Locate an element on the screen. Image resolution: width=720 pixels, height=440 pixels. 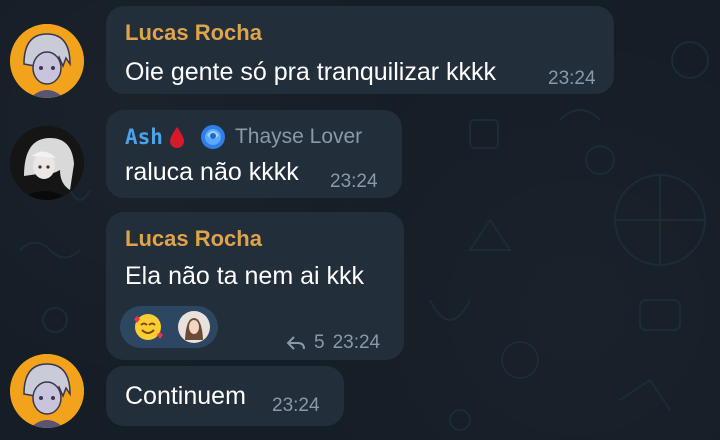
message-text: Oie gente só pra tranquilizar kkkk is located at coordinates (311, 72).